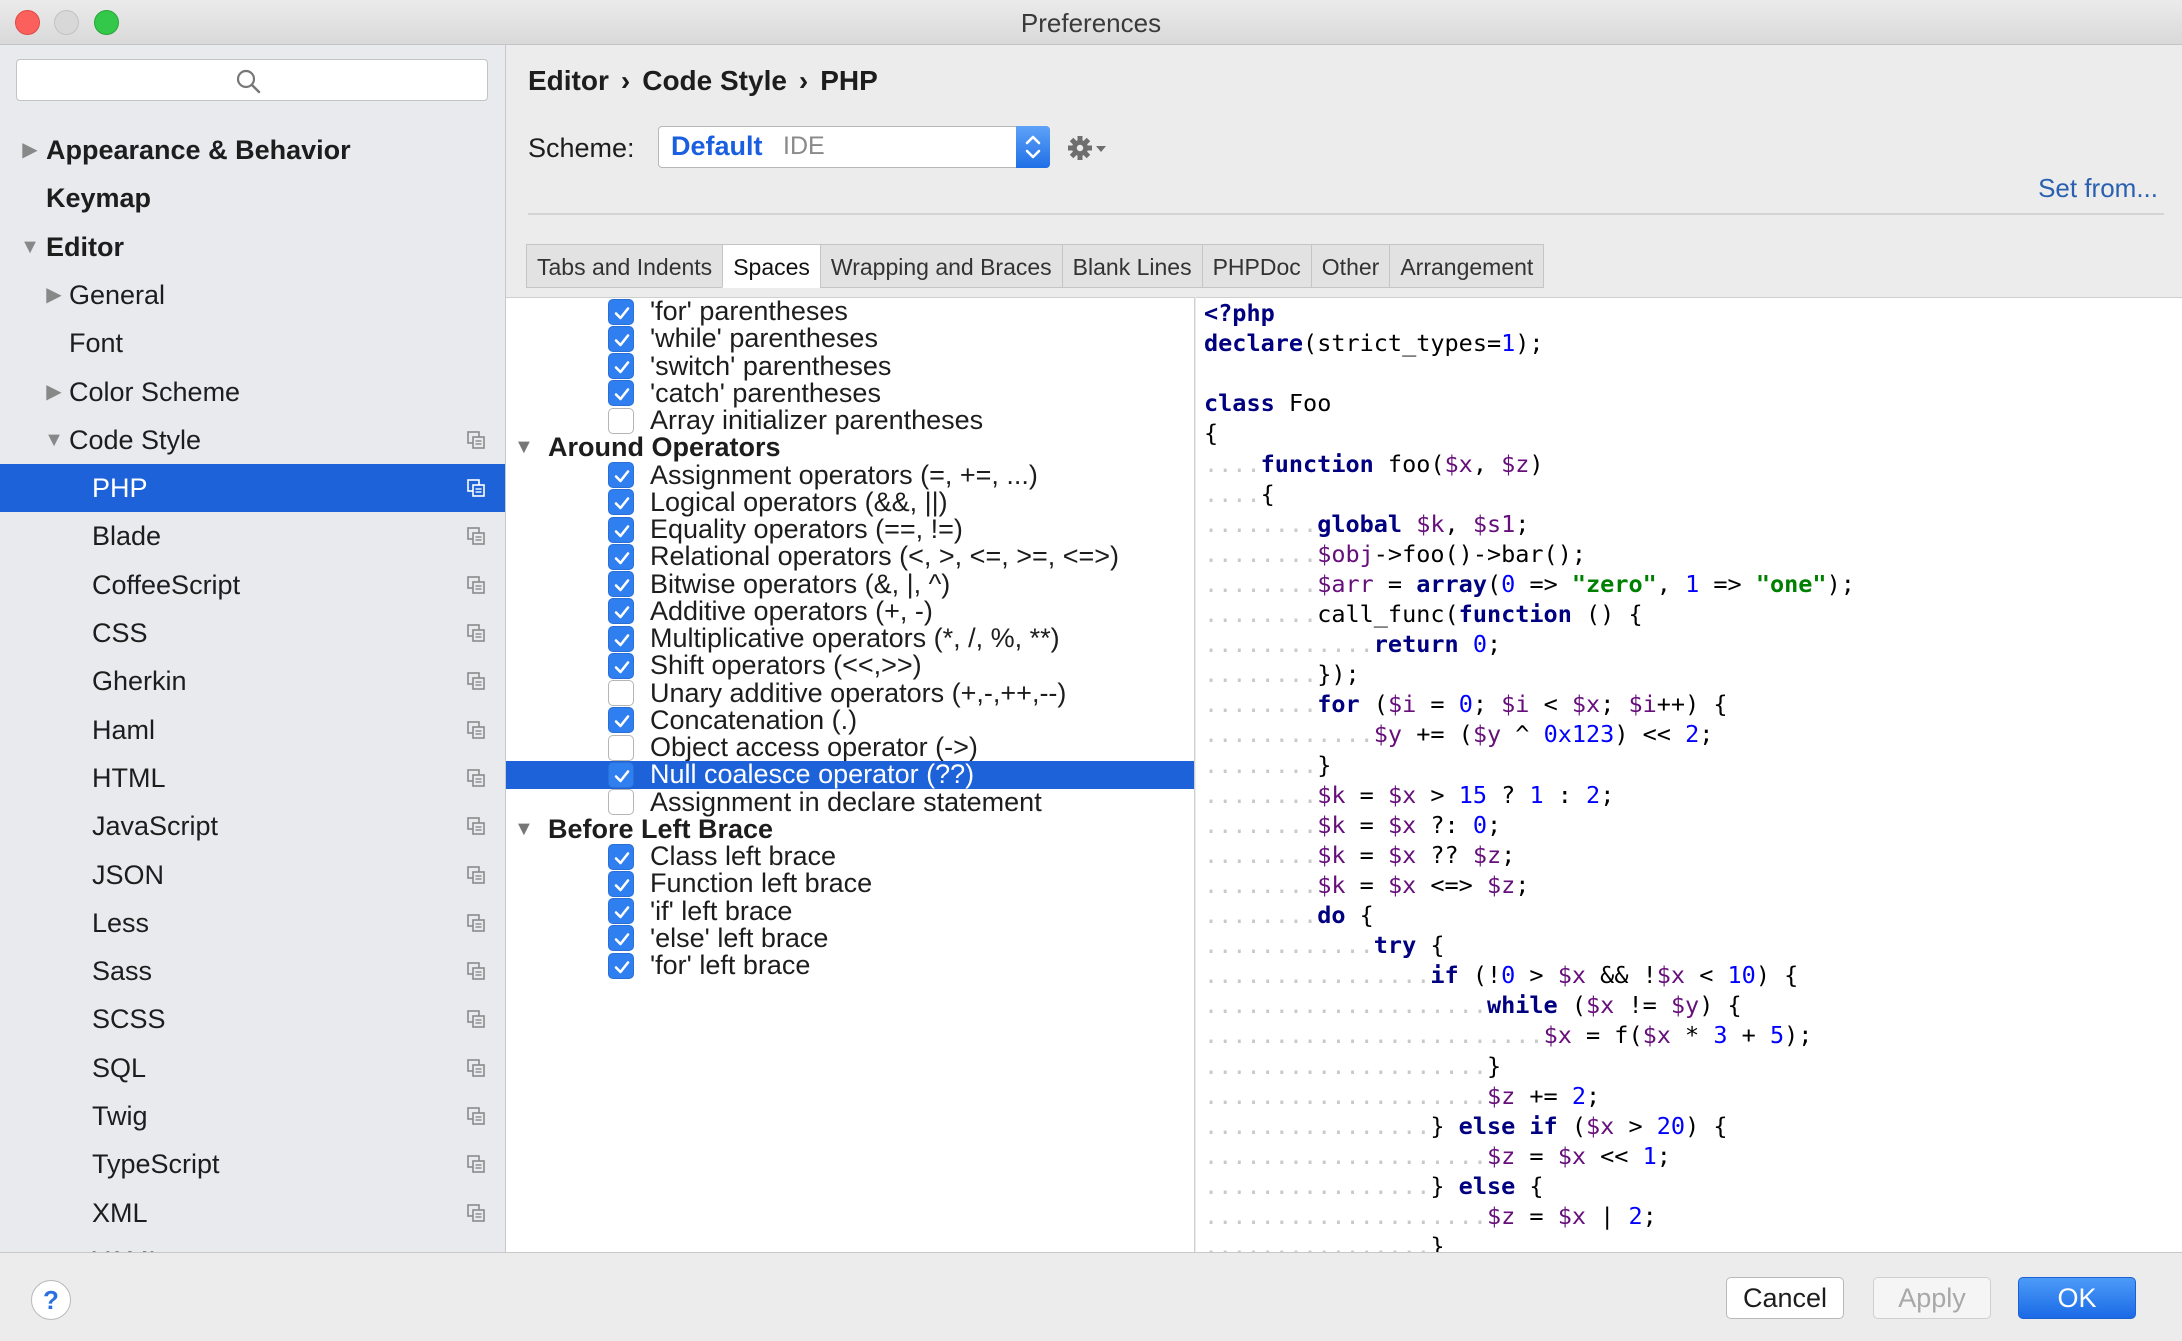 This screenshot has width=2182, height=1341. Describe the element at coordinates (1131, 266) in the screenshot. I see `tab-blank-lines: Blank Lines` at that location.